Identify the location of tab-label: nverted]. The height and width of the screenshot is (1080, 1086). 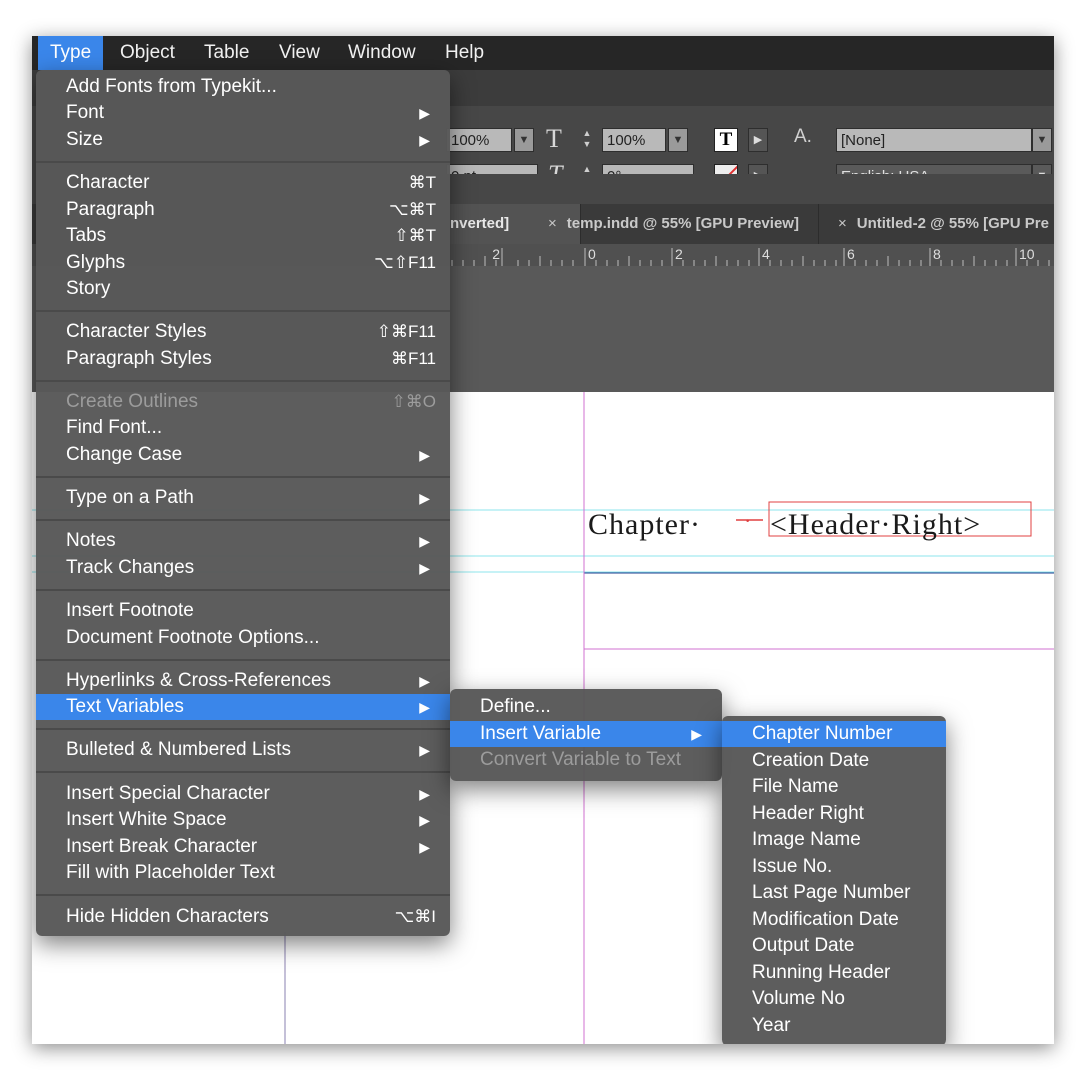
(480, 223).